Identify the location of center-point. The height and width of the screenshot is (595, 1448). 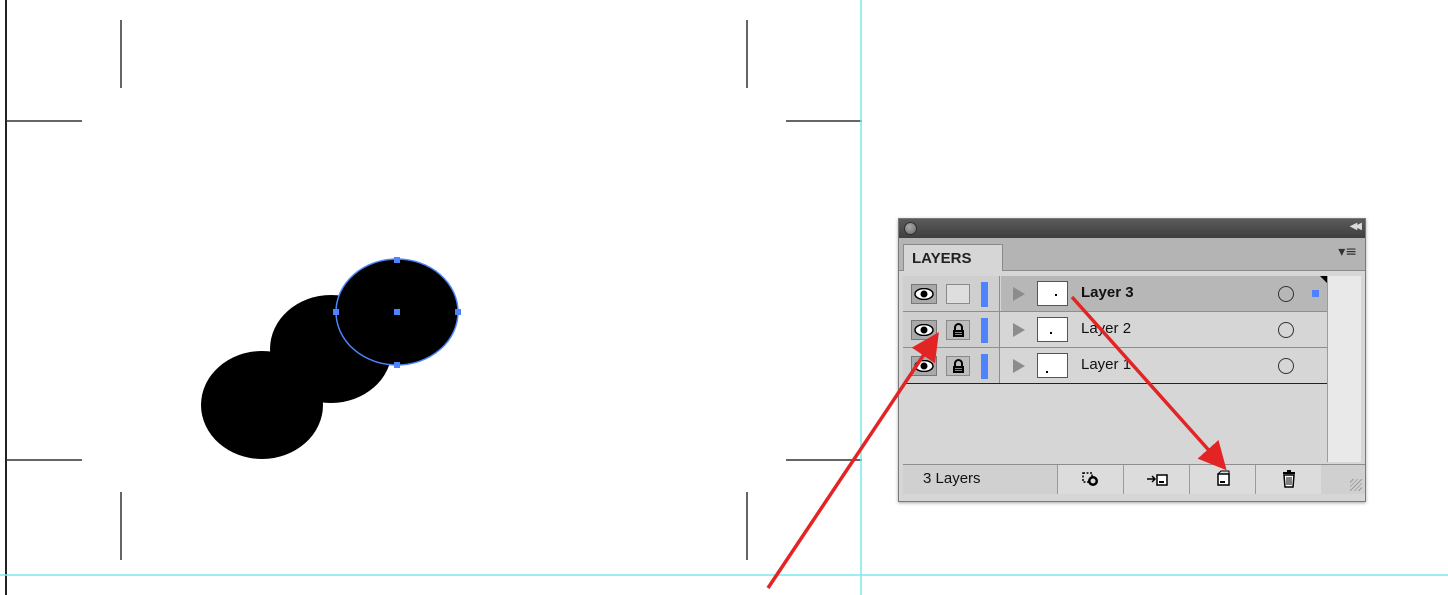
(397, 312).